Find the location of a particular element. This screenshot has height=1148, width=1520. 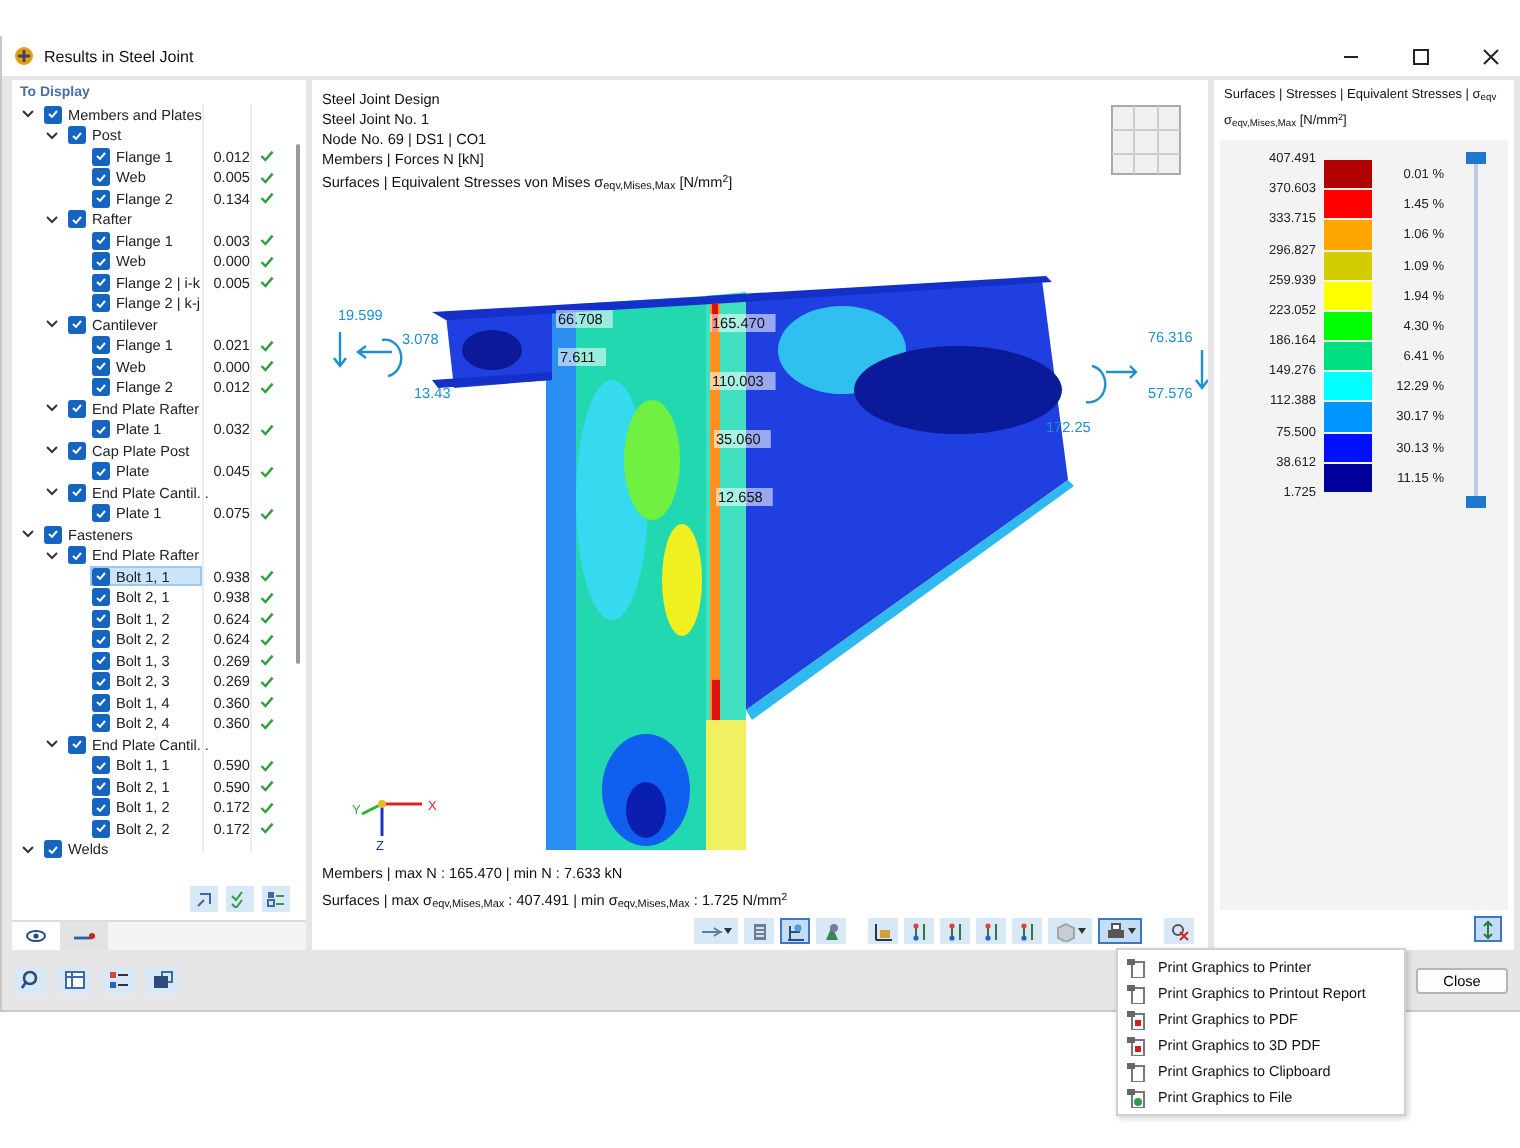

check-all-icon is located at coordinates (240, 899).